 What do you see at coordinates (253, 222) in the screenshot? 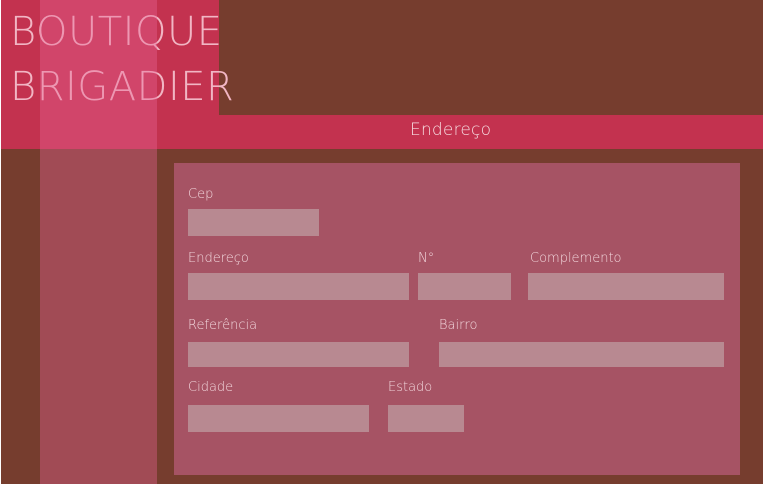
I see `cep-input` at bounding box center [253, 222].